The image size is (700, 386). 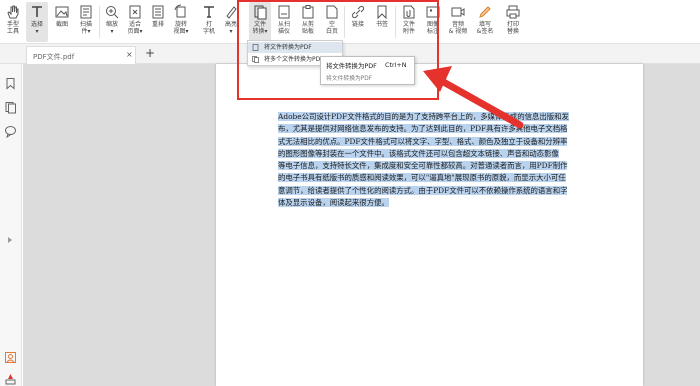 What do you see at coordinates (260, 22) in the screenshot?
I see `file-convert-button: 文件 转换▾` at bounding box center [260, 22].